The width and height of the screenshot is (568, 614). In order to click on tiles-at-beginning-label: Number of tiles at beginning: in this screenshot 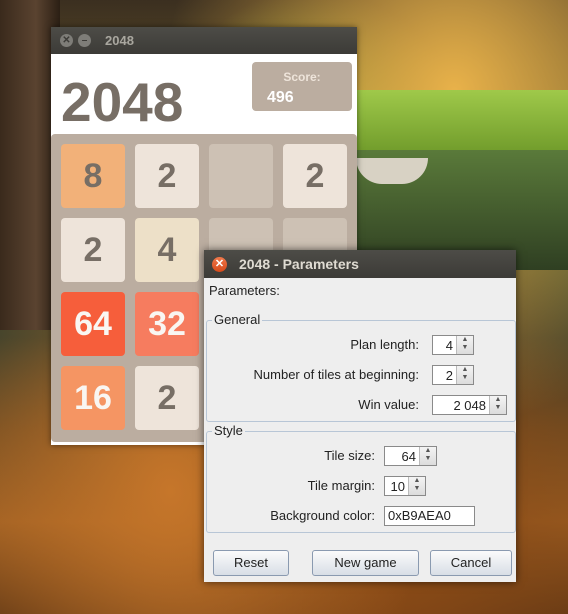, I will do `click(336, 374)`.